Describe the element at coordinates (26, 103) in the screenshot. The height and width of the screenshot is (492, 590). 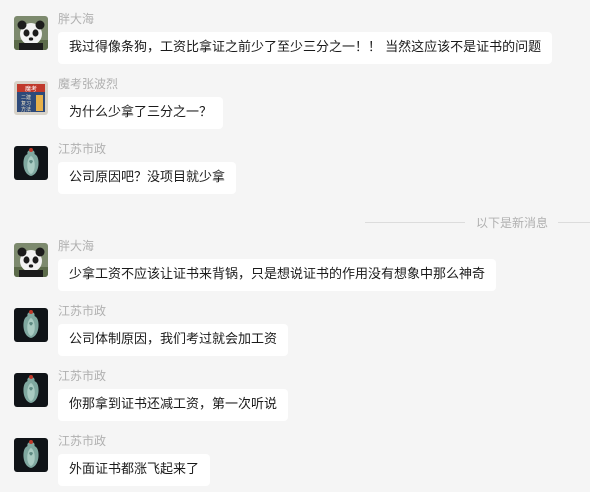
I see `book-cover-line: 复习` at that location.